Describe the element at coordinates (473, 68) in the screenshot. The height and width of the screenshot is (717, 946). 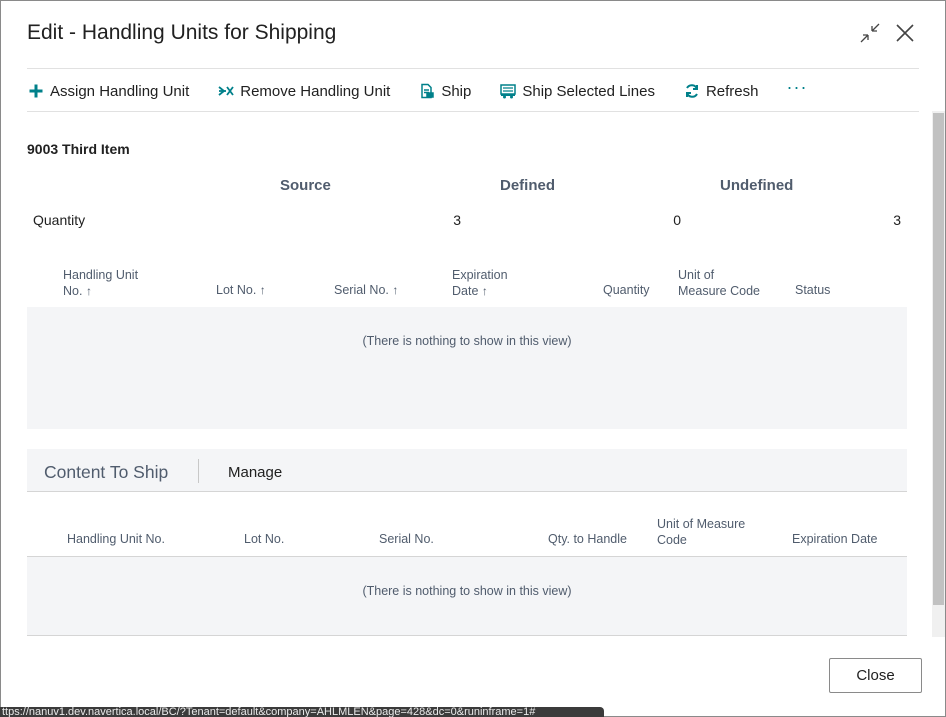
I see `title-divider` at that location.